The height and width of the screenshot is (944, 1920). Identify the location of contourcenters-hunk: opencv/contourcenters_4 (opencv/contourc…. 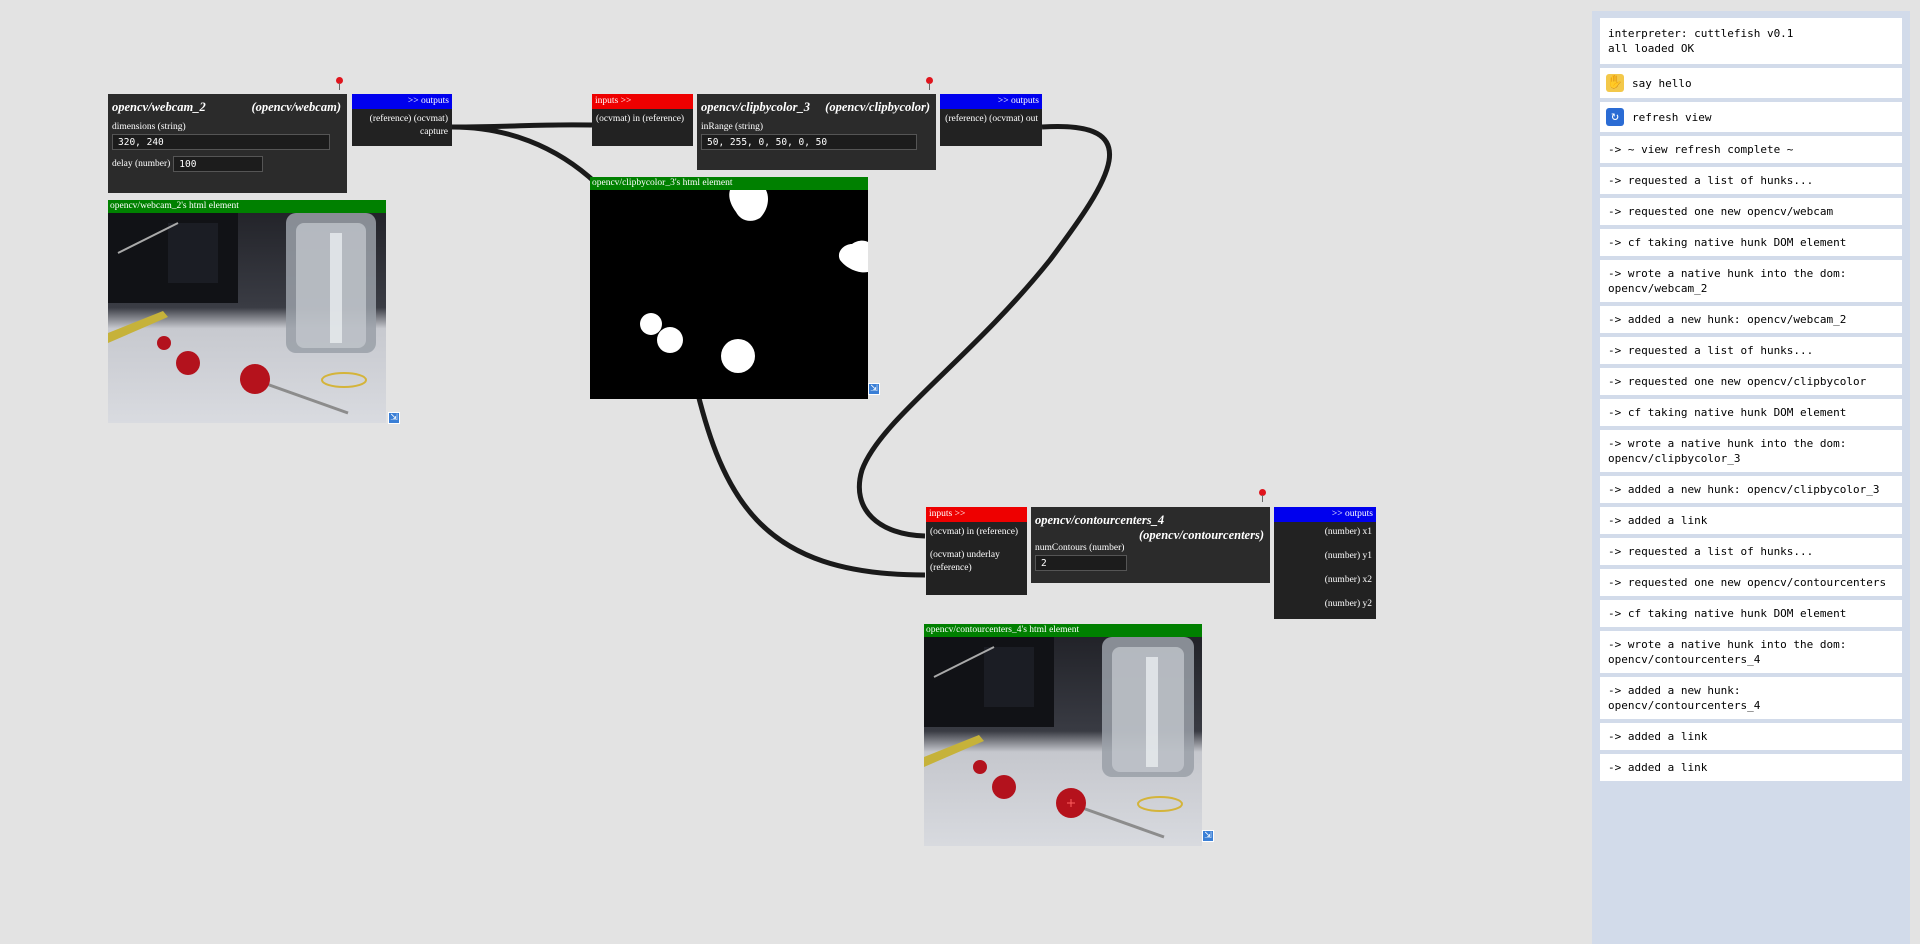
(1150, 545).